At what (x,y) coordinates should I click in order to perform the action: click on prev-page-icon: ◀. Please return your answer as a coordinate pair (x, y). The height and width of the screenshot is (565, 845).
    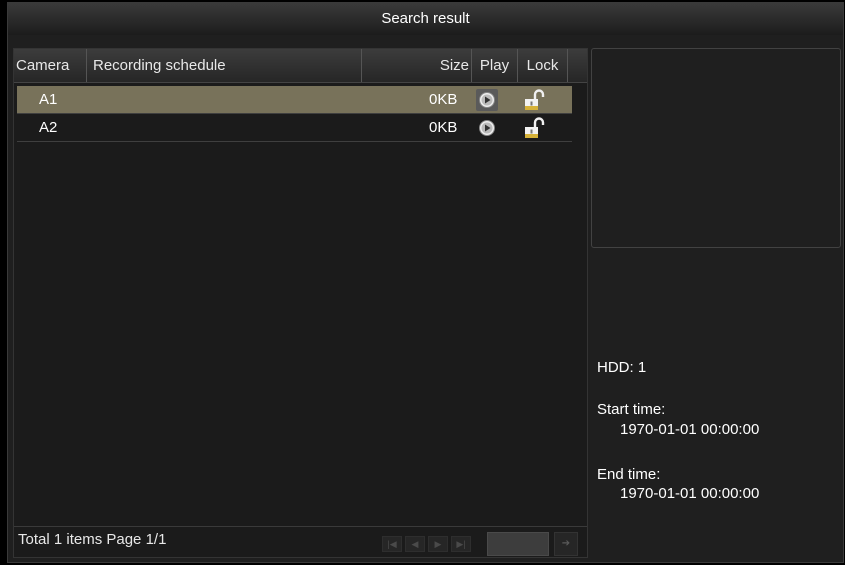
    Looking at the image, I should click on (415, 544).